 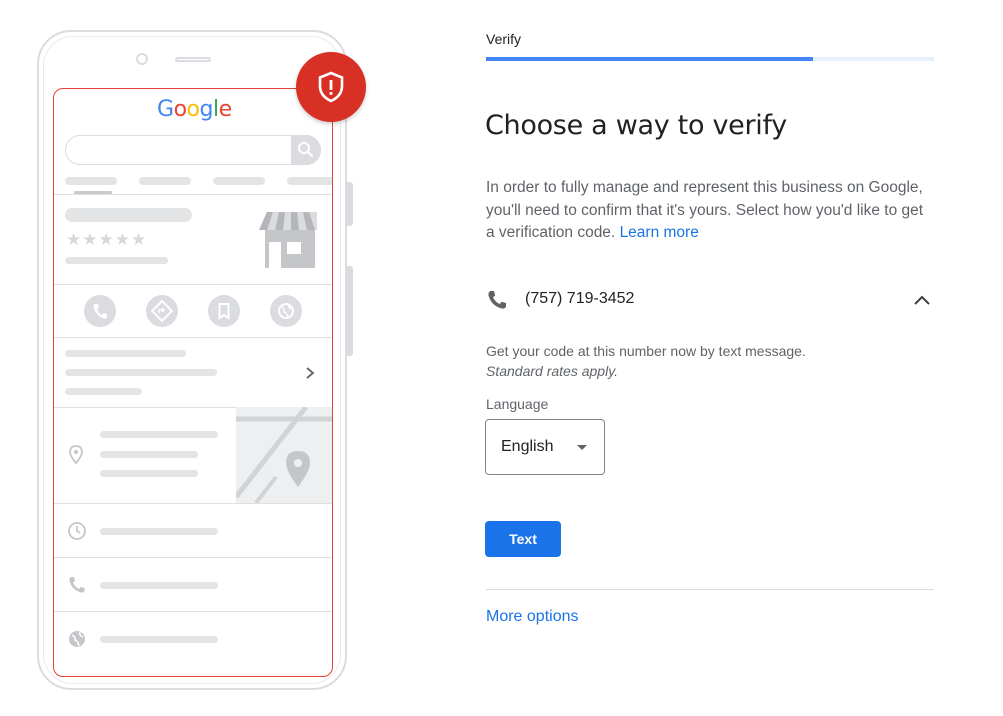 What do you see at coordinates (194, 109) in the screenshot?
I see `google-logo: Google` at bounding box center [194, 109].